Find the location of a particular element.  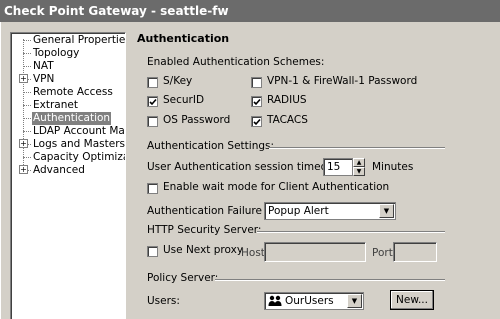

tree-item-label: Authentication is located at coordinates (72, 118).